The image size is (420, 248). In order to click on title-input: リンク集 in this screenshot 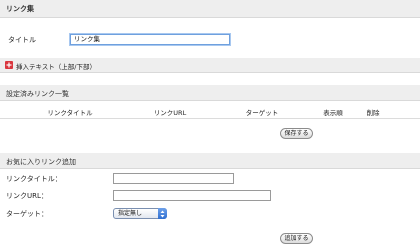, I will do `click(150, 39)`.